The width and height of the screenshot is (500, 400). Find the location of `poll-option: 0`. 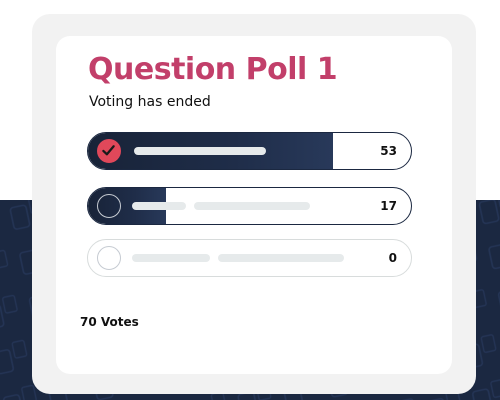

poll-option: 0 is located at coordinates (249, 258).